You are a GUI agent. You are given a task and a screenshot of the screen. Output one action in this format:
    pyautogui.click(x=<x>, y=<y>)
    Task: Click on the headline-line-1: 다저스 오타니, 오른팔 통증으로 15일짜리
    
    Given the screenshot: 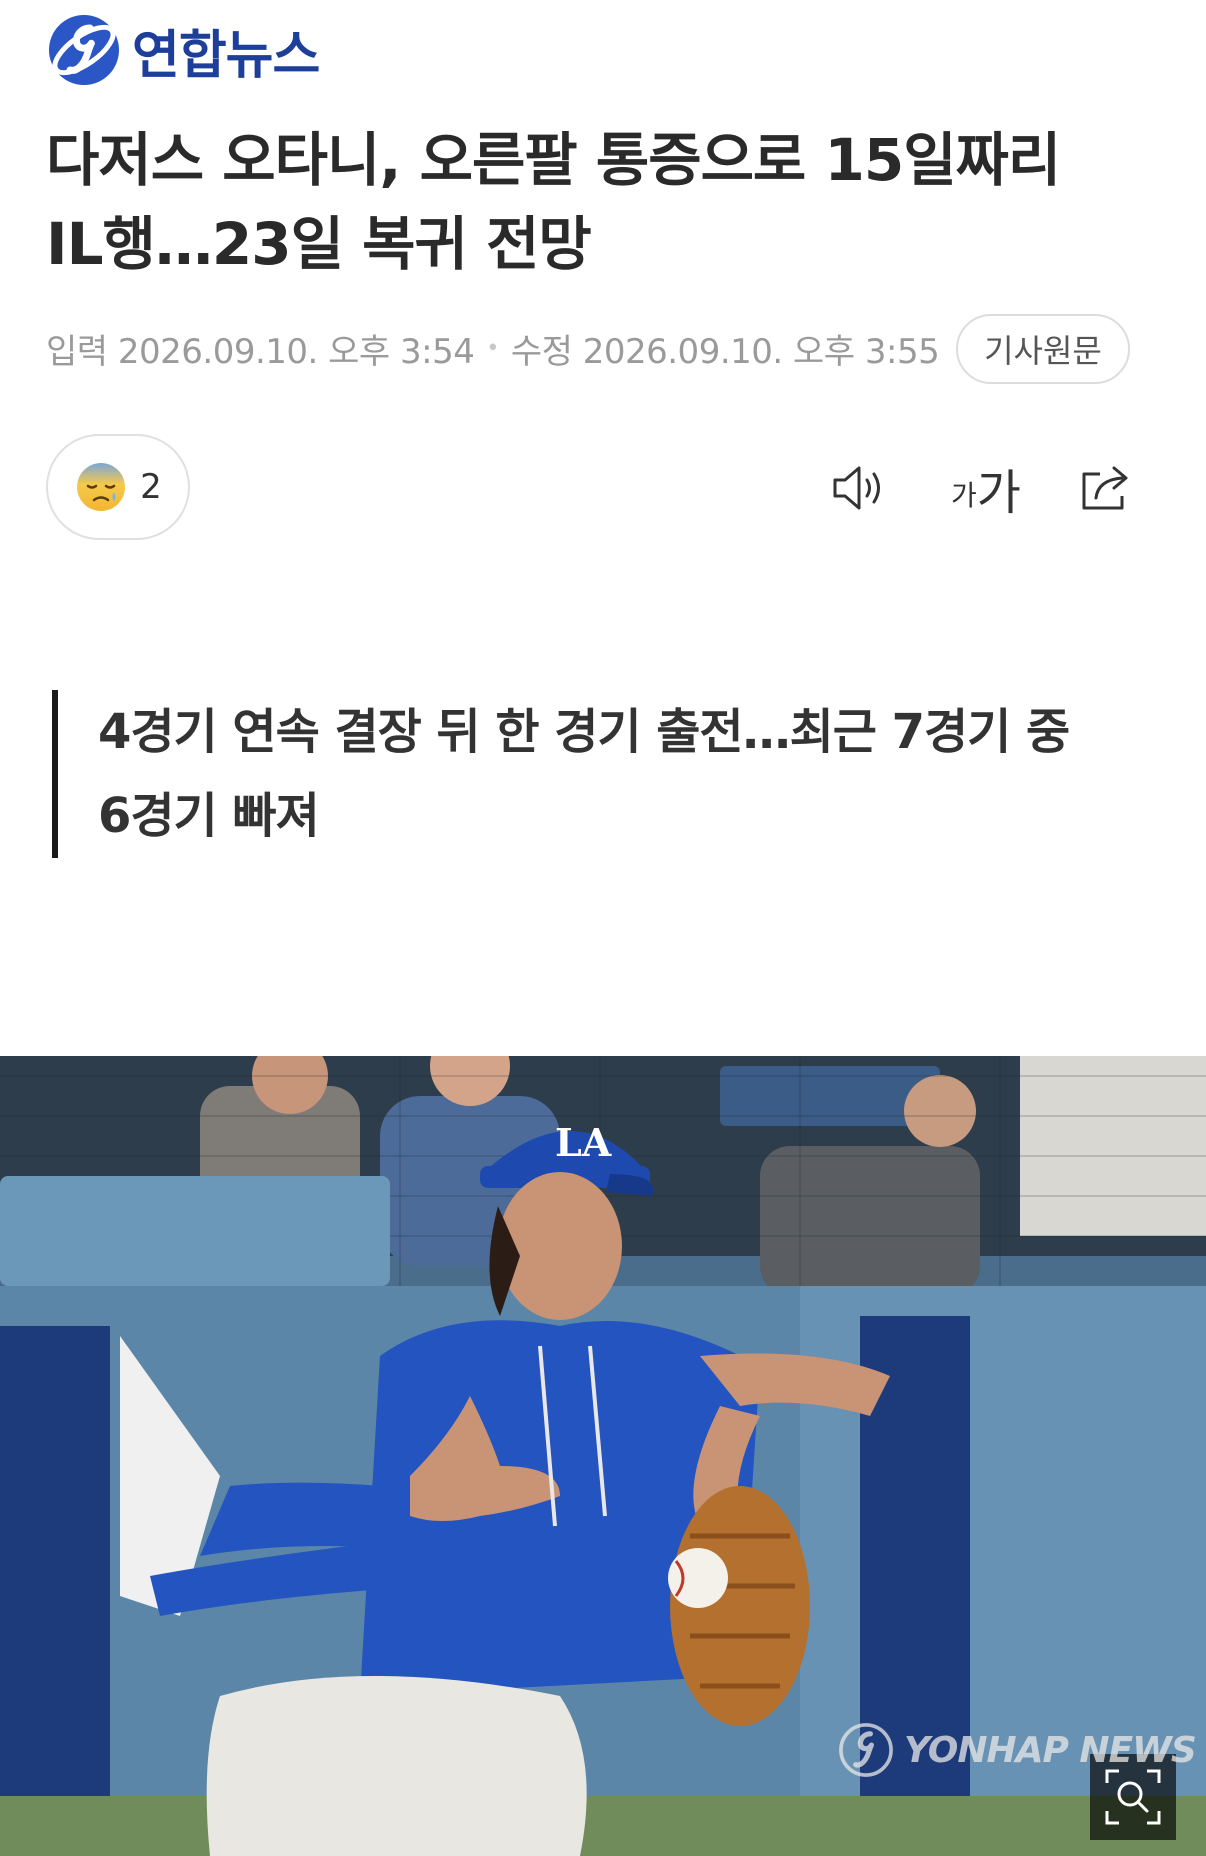 What is the action you would take?
    pyautogui.click(x=553, y=160)
    